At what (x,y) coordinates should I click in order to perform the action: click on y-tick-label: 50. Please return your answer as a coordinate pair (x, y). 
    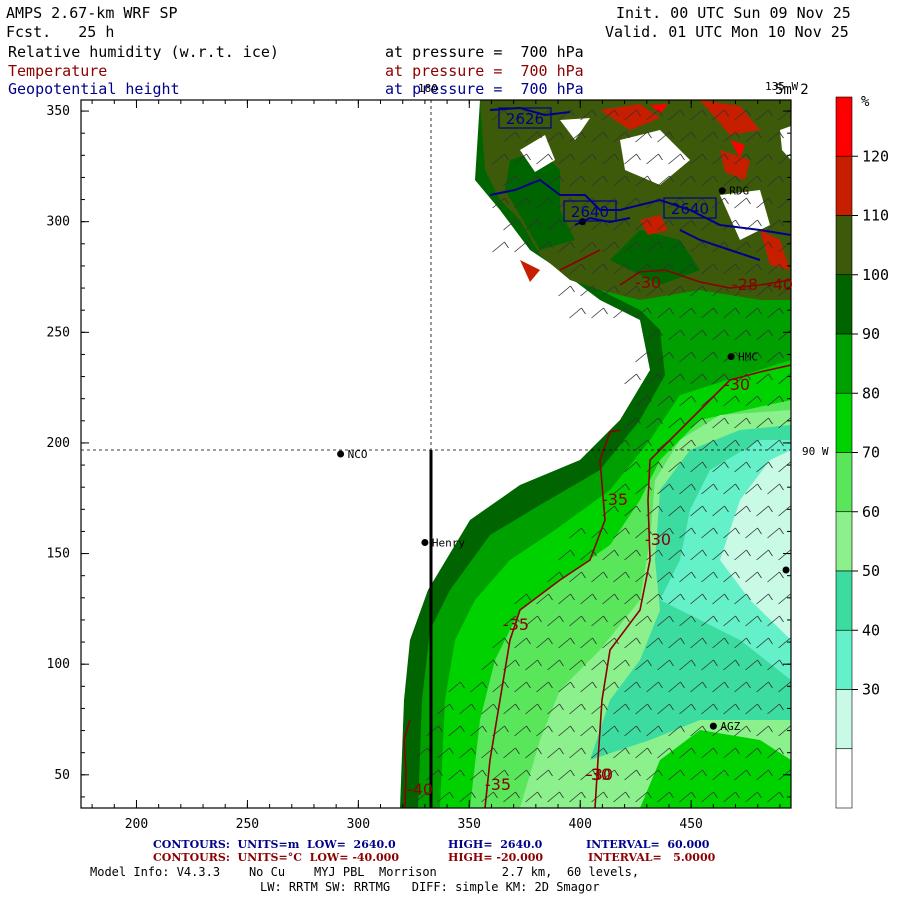
    Looking at the image, I should click on (62, 775).